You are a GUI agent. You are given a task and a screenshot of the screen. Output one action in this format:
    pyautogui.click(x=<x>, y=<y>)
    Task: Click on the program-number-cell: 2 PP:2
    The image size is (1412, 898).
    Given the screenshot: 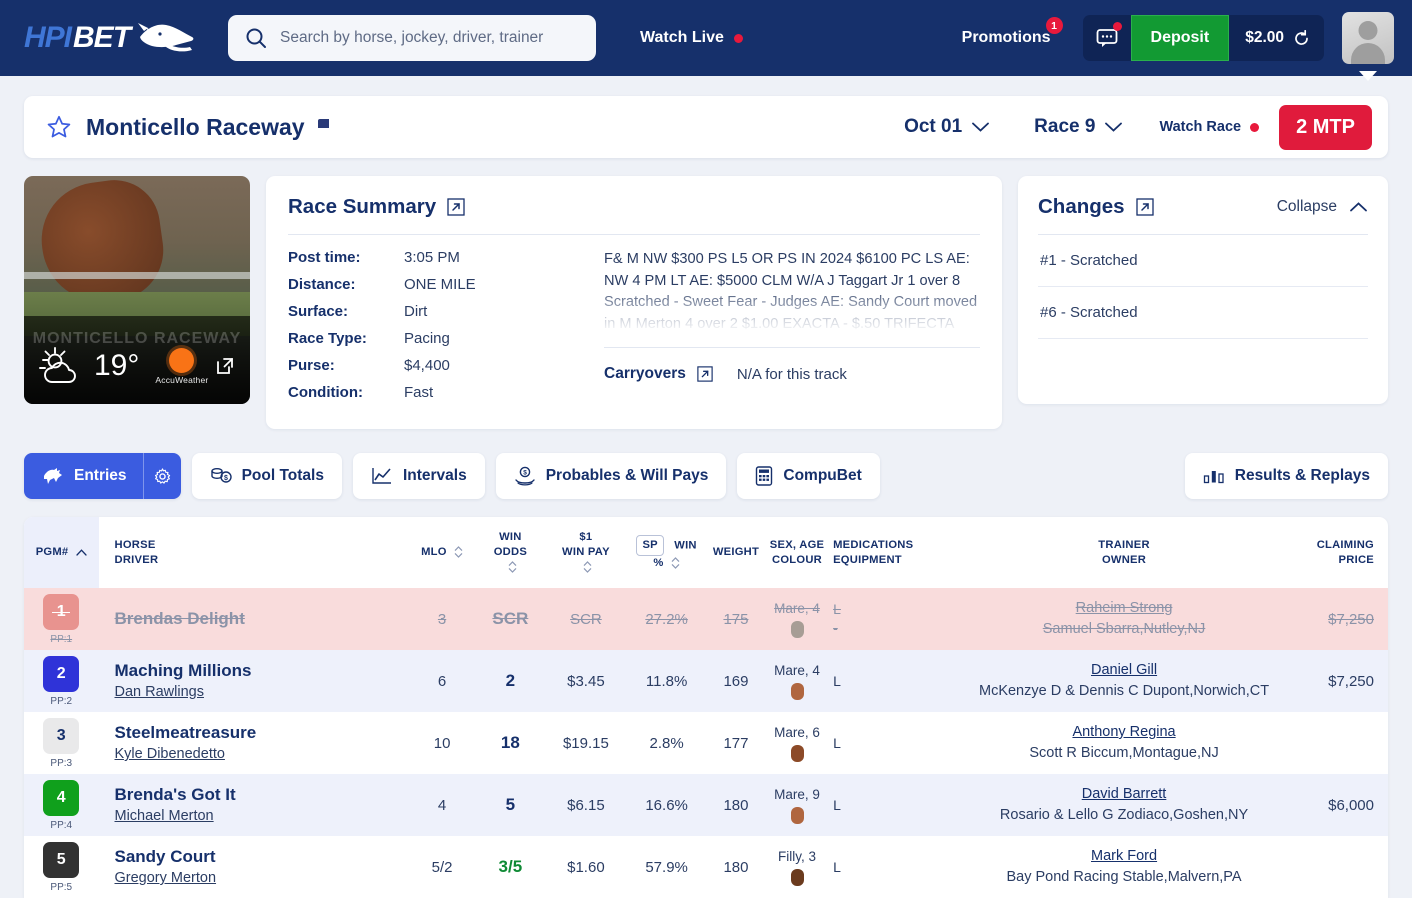 What is the action you would take?
    pyautogui.click(x=61, y=681)
    